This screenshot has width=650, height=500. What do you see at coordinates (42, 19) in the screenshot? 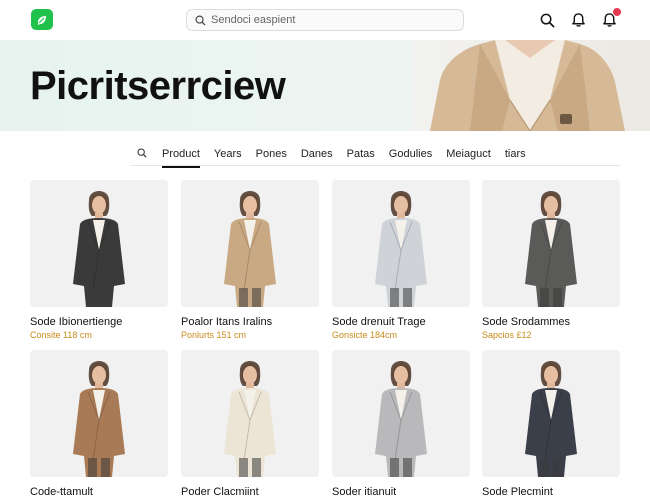
I see `logo-icon` at bounding box center [42, 19].